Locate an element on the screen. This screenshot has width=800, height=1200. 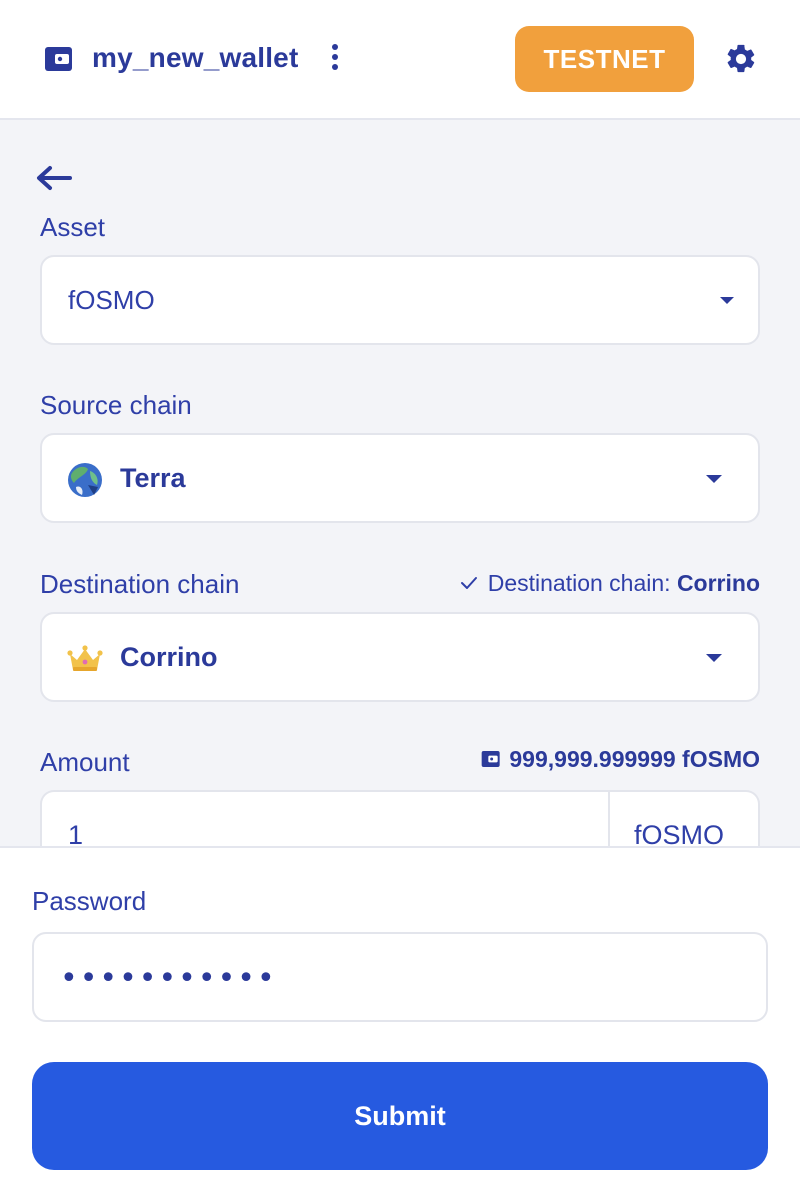
source-chain-label: Source chain is located at coordinates (116, 405).